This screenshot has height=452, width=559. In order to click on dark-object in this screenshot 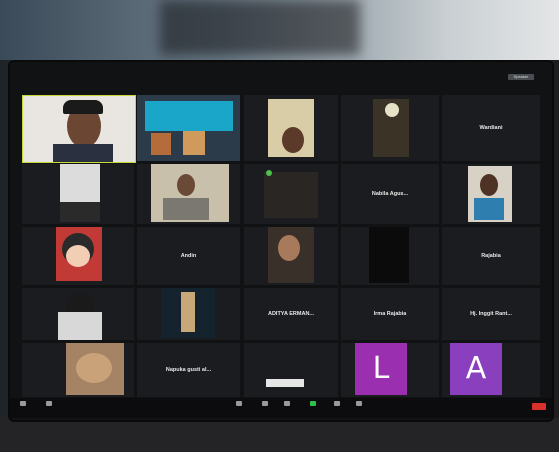, I will do `click(80, 212)`.